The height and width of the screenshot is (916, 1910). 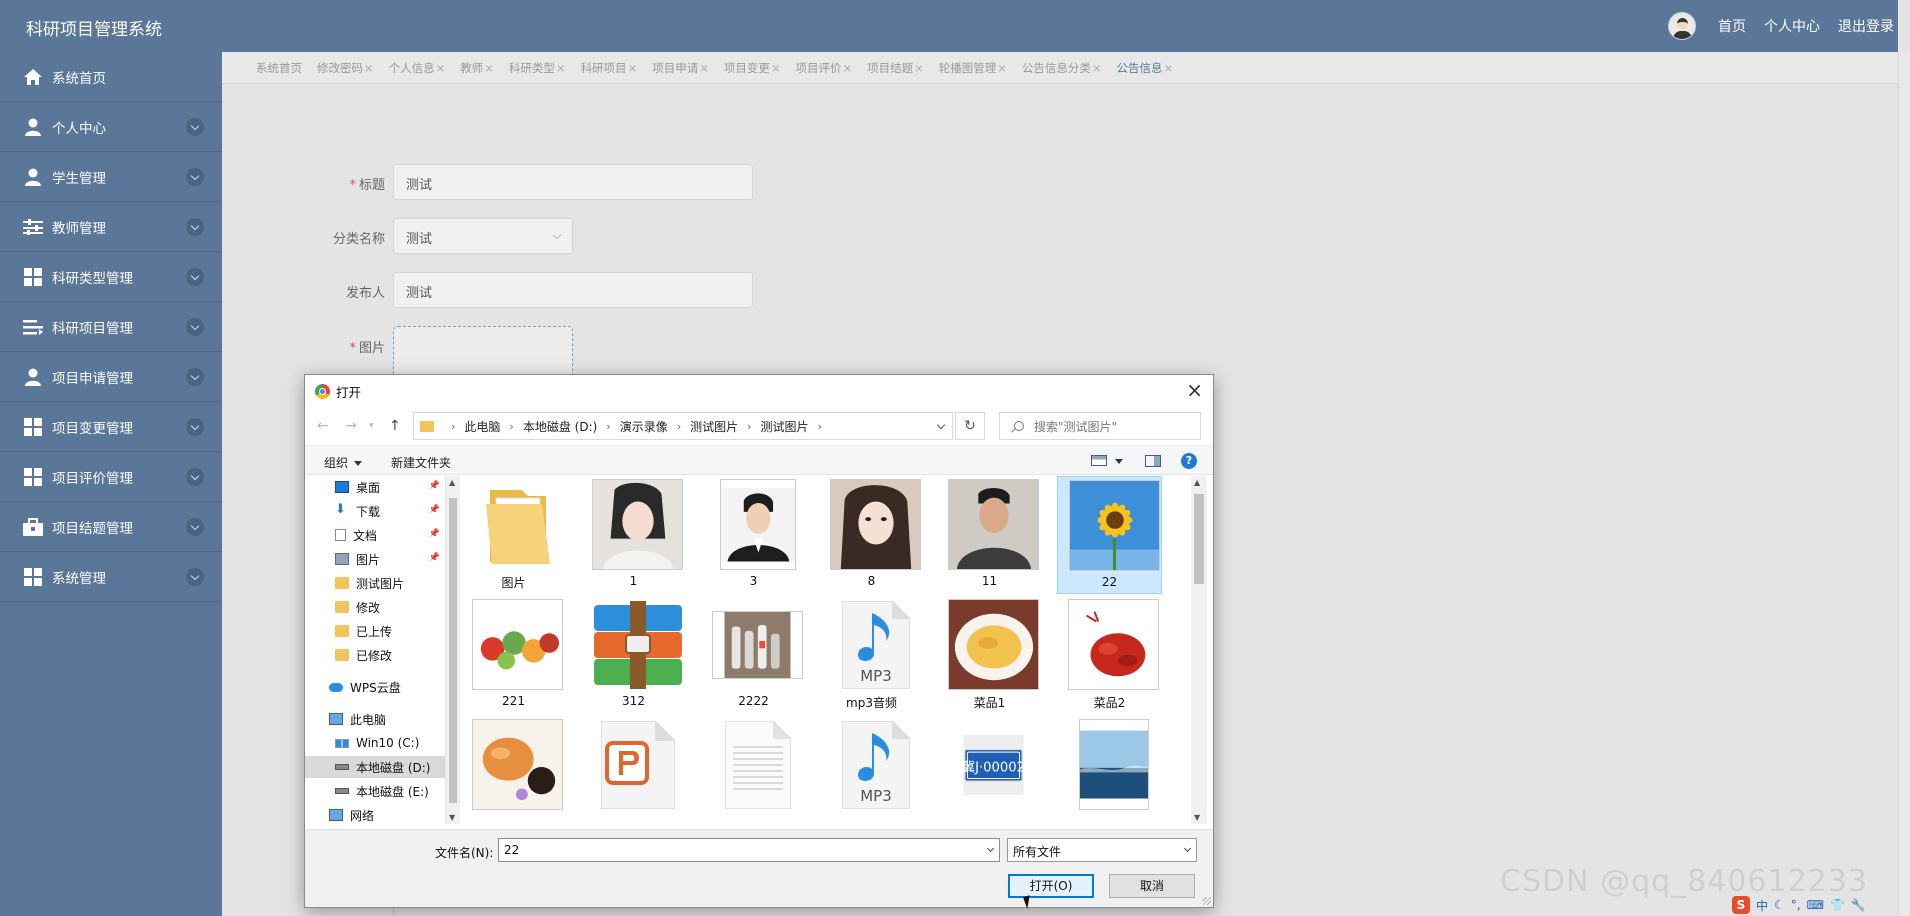 I want to click on sidebar-item-research-types: 科研类型管理, so click(x=111, y=277).